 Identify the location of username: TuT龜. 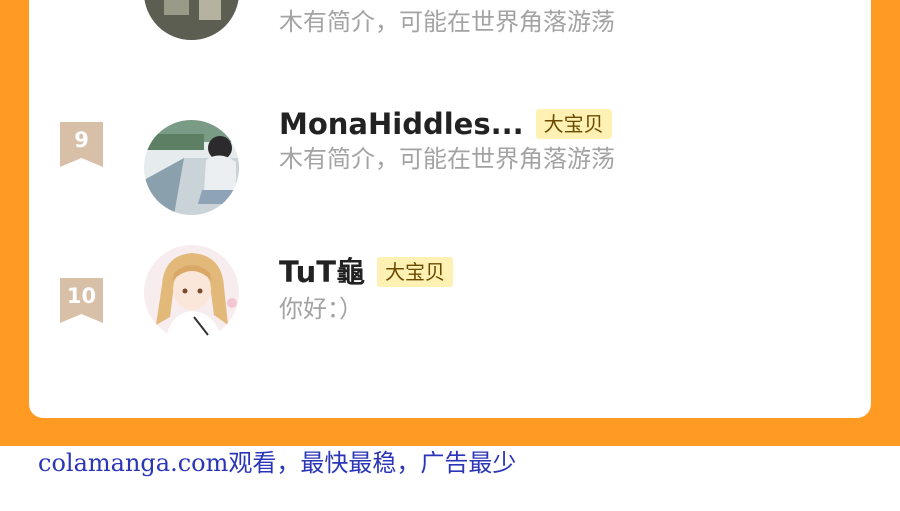
(322, 272).